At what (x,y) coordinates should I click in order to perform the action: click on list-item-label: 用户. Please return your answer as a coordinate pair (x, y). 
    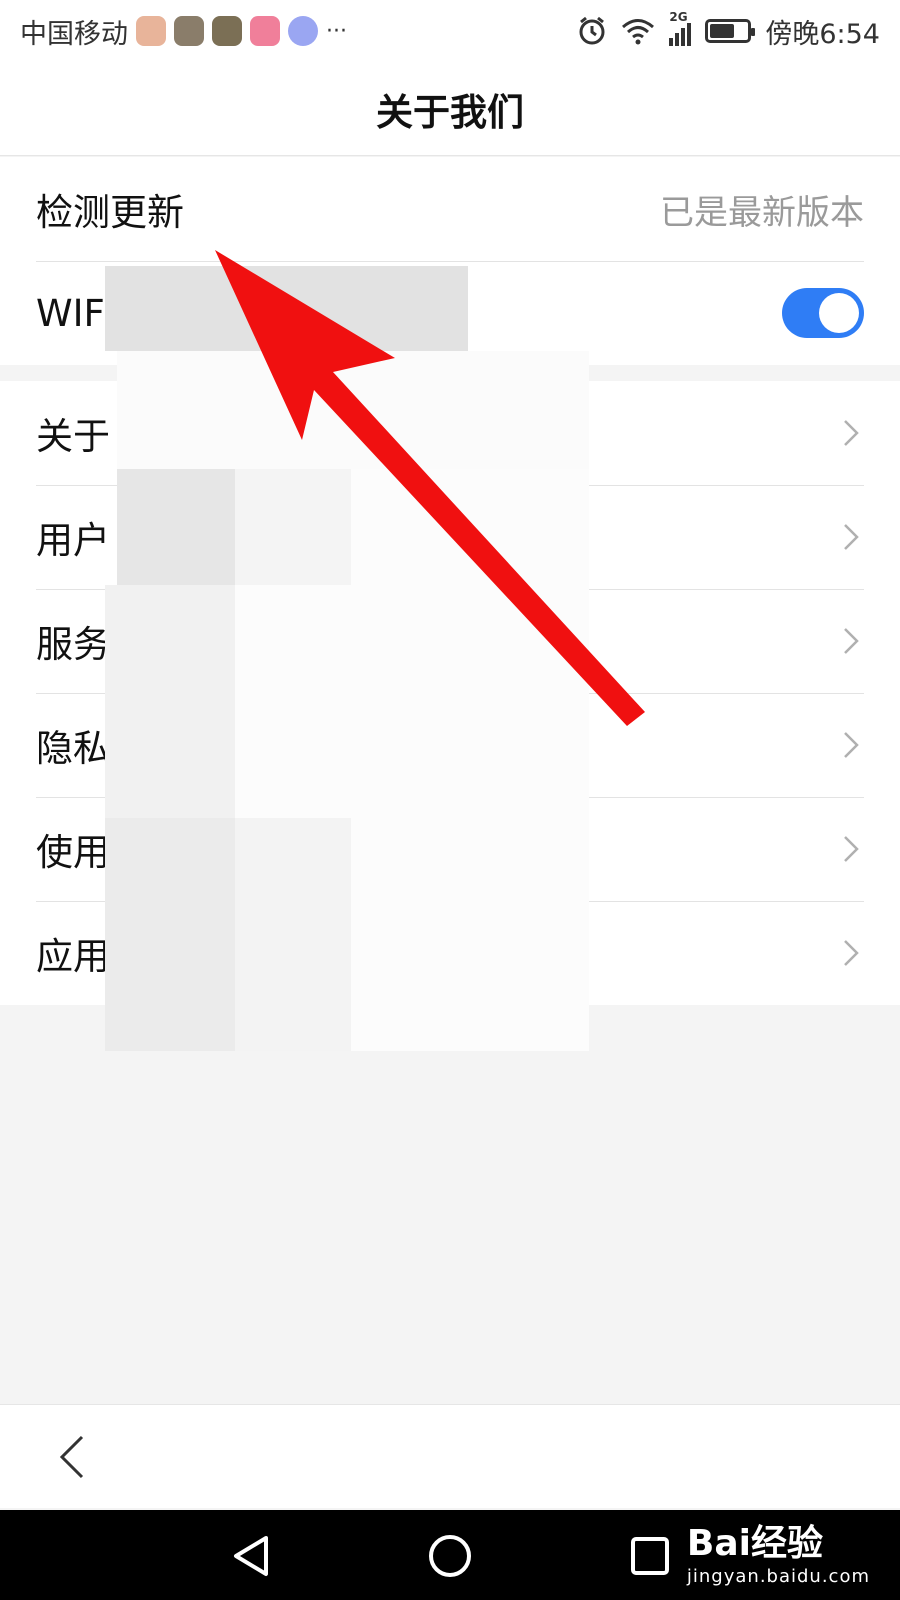
    Looking at the image, I should click on (73, 540).